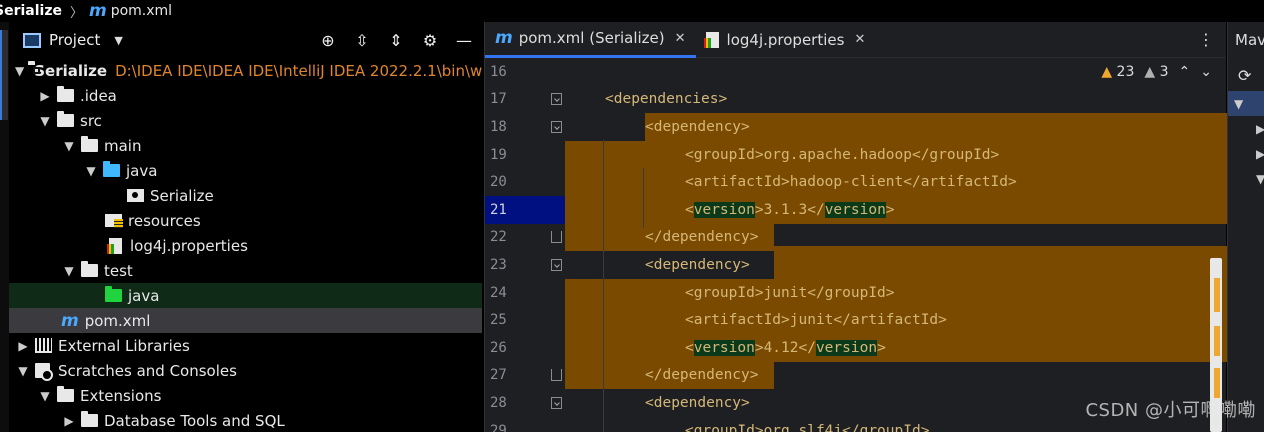 This screenshot has width=1264, height=432. What do you see at coordinates (498, 347) in the screenshot?
I see `line-number: 26` at bounding box center [498, 347].